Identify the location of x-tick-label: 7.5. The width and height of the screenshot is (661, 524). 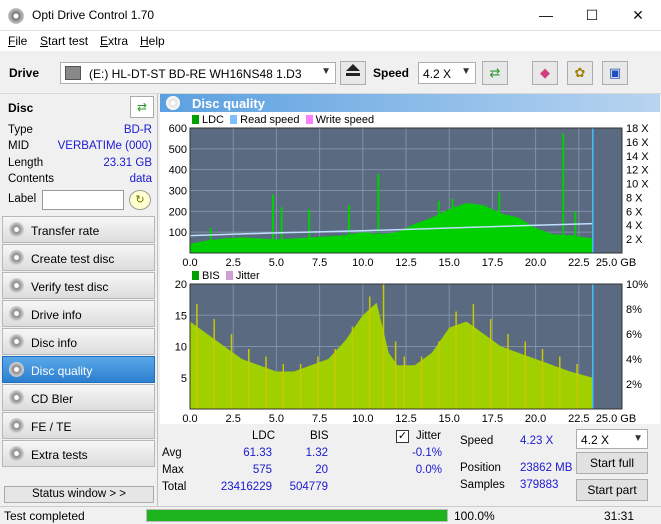
(319, 418).